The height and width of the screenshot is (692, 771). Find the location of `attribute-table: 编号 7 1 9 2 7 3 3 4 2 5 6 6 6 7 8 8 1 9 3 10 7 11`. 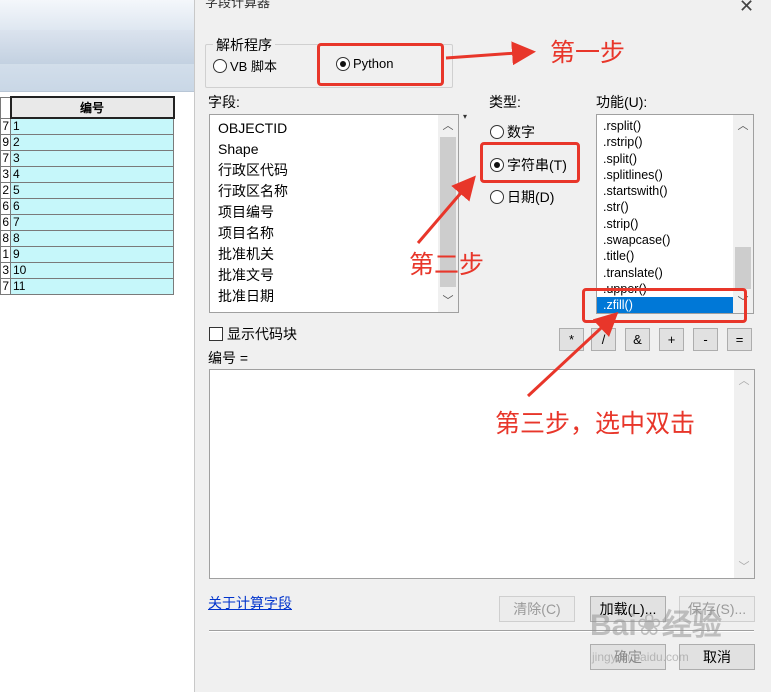

attribute-table: 编号 7 1 9 2 7 3 3 4 2 5 6 6 6 7 8 8 1 9 3 10 7 11 is located at coordinates (87, 195).